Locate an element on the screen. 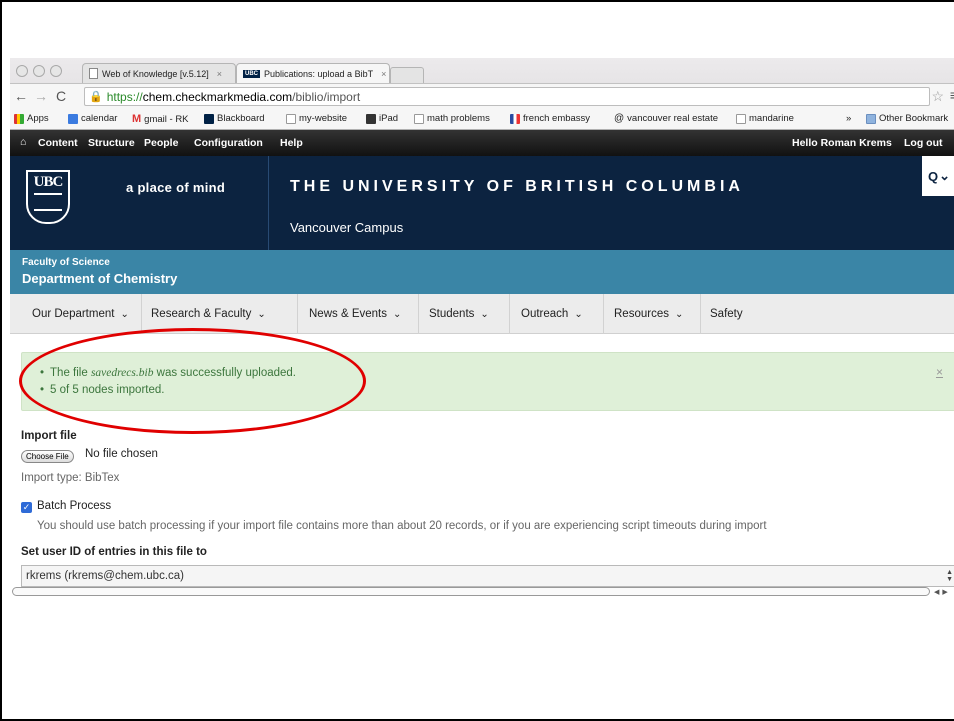  uploaded-file-name: savedrecs.bib is located at coordinates (122, 373).